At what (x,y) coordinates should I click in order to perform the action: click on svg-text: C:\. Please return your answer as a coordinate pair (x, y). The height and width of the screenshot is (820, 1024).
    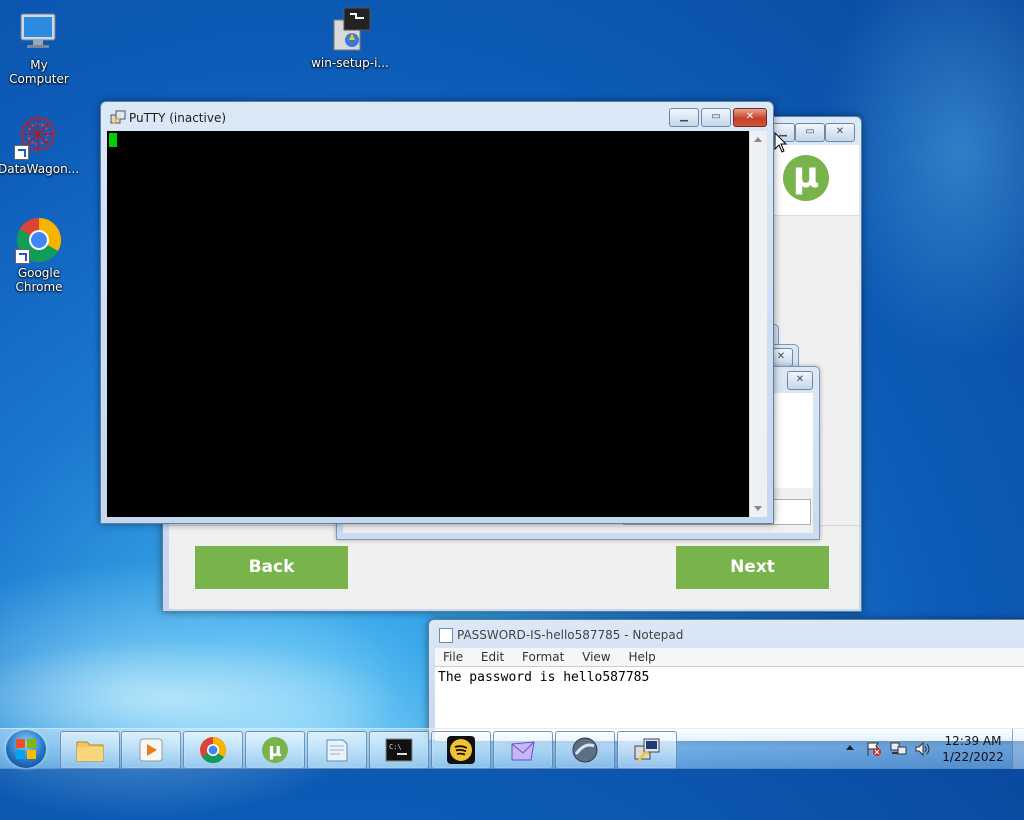
    Looking at the image, I should click on (395, 747).